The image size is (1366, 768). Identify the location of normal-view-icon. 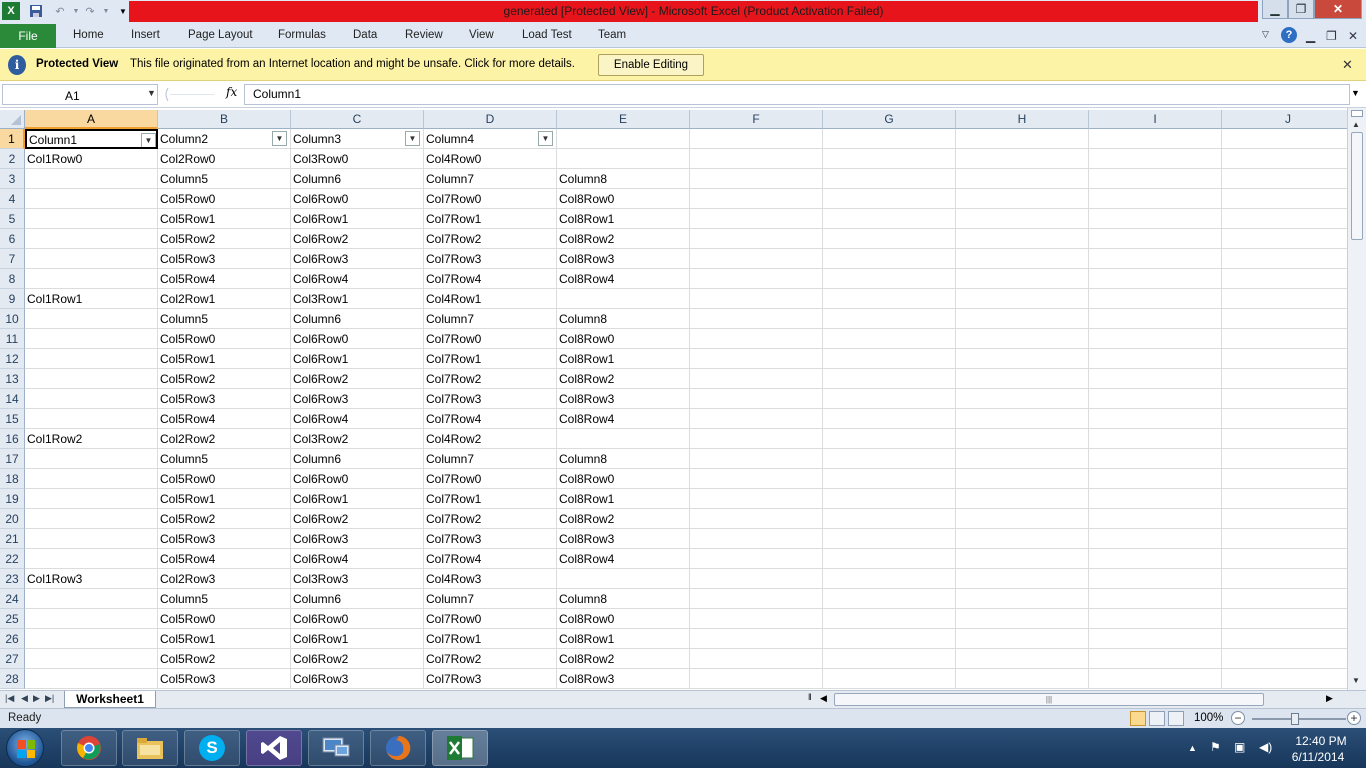
(1138, 718).